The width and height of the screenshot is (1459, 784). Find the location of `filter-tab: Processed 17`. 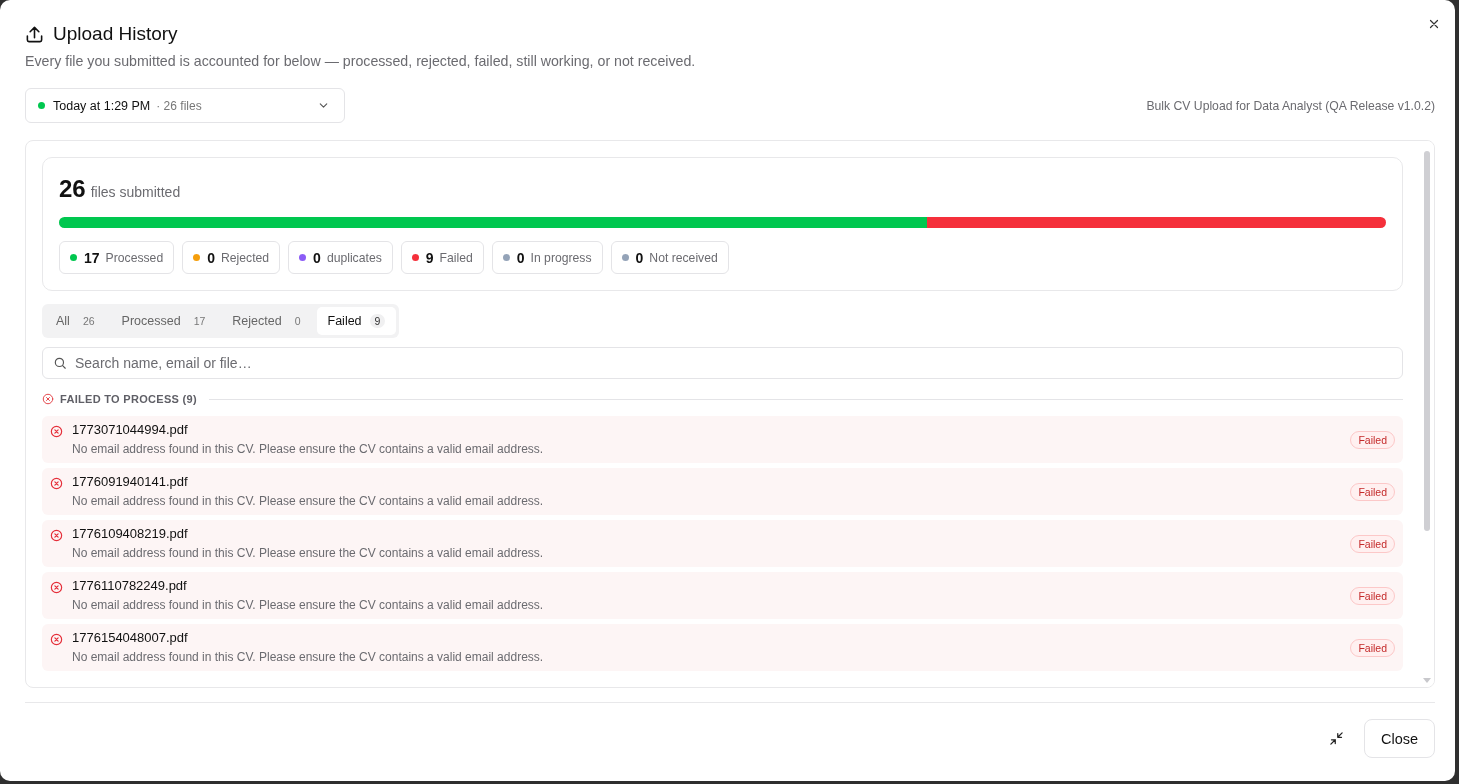

filter-tab: Processed 17 is located at coordinates (166, 321).